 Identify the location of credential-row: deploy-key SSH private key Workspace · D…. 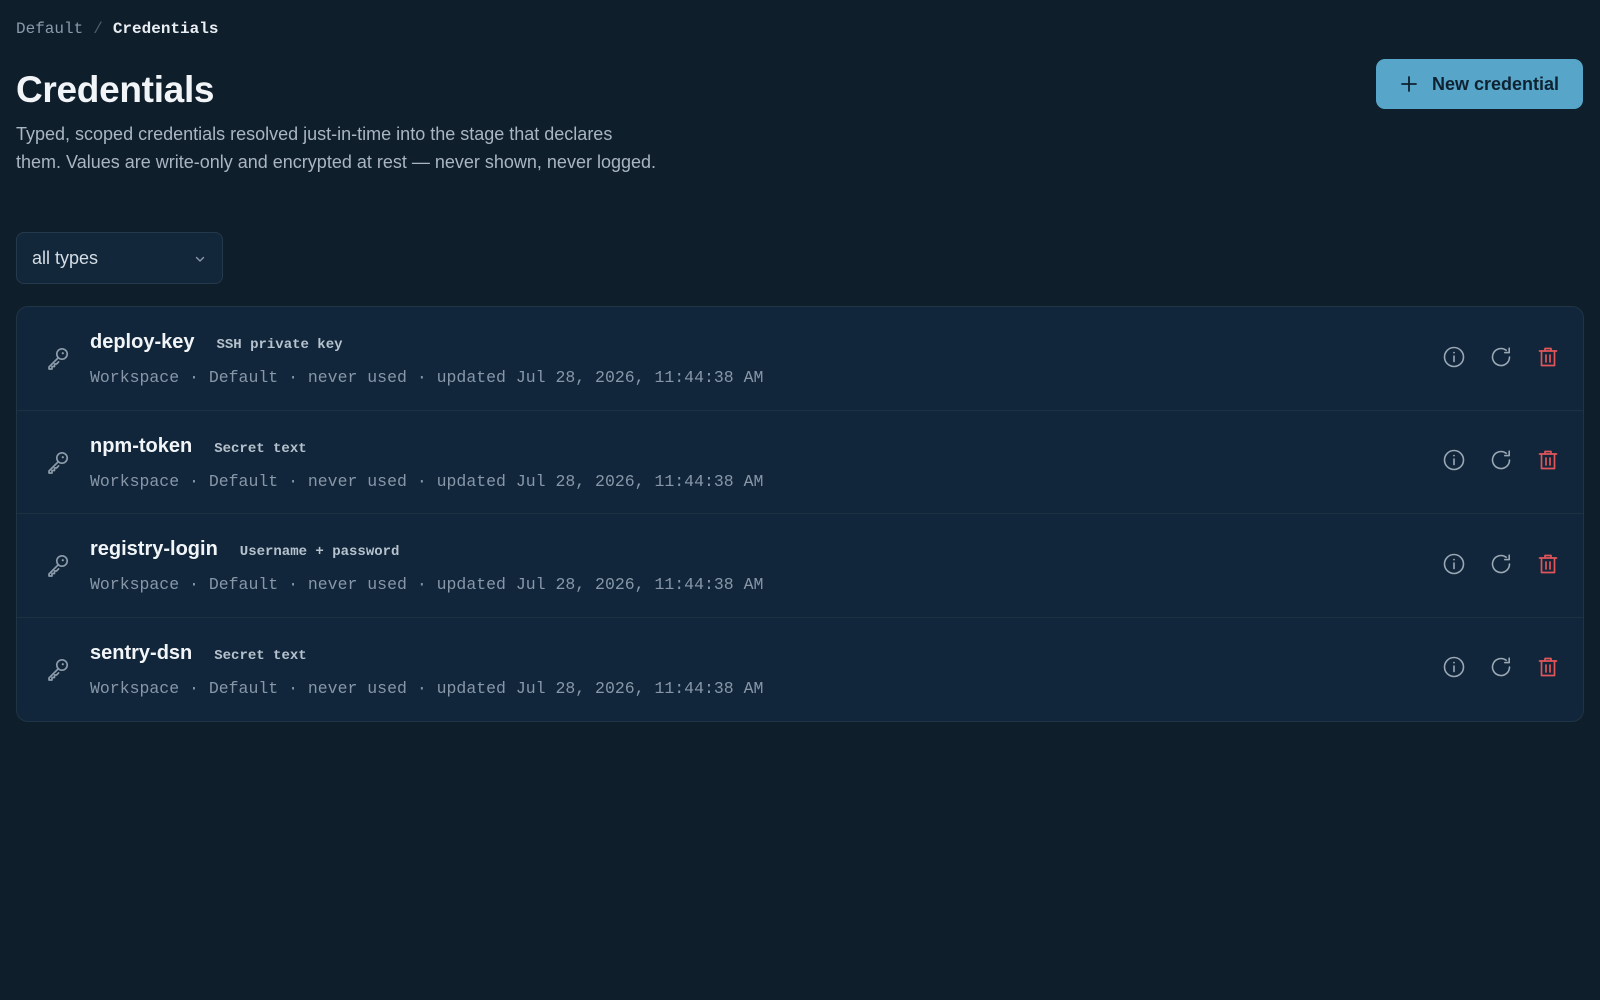
(800, 359).